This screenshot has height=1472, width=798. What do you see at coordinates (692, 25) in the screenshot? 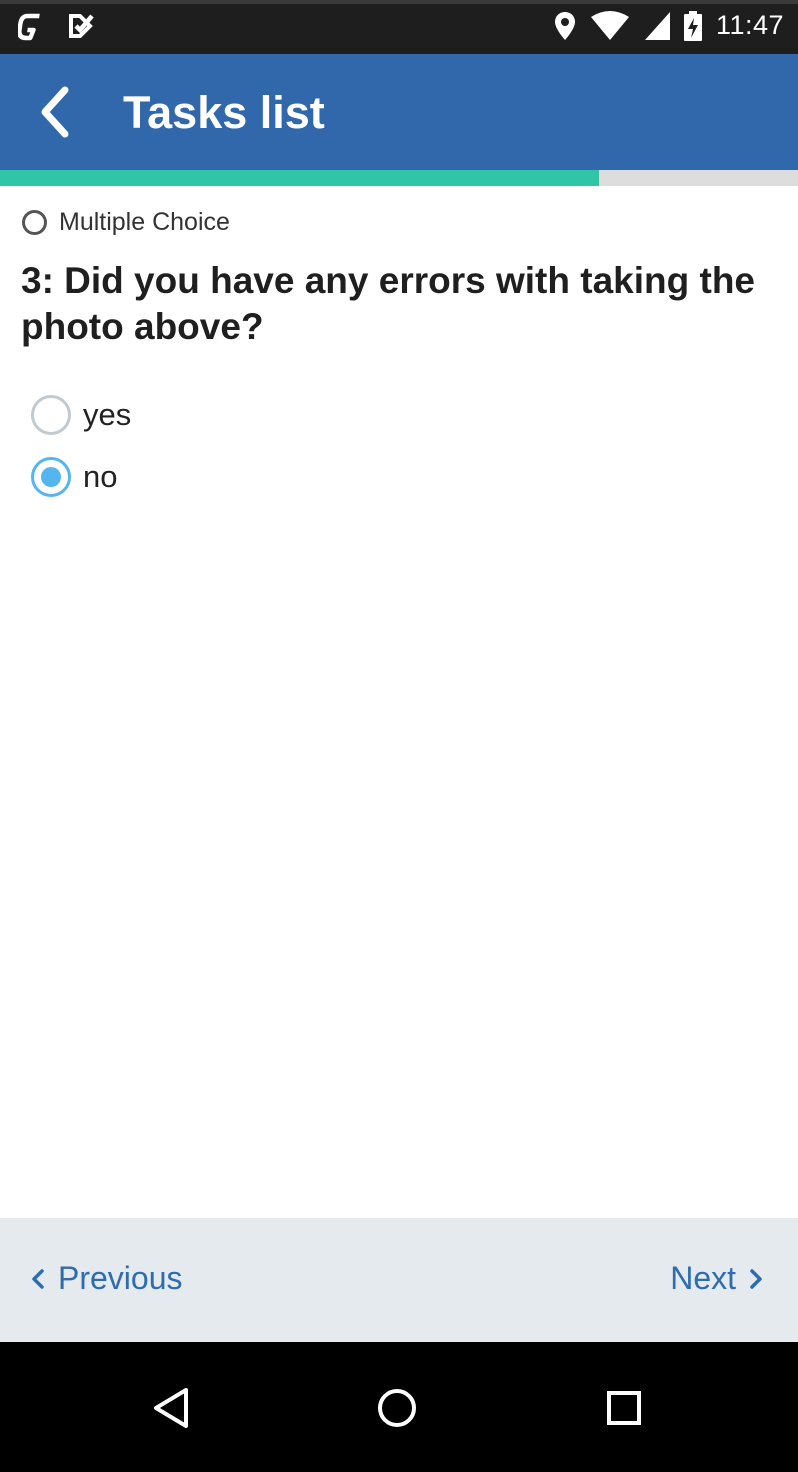
I see `battery-charging-icon` at bounding box center [692, 25].